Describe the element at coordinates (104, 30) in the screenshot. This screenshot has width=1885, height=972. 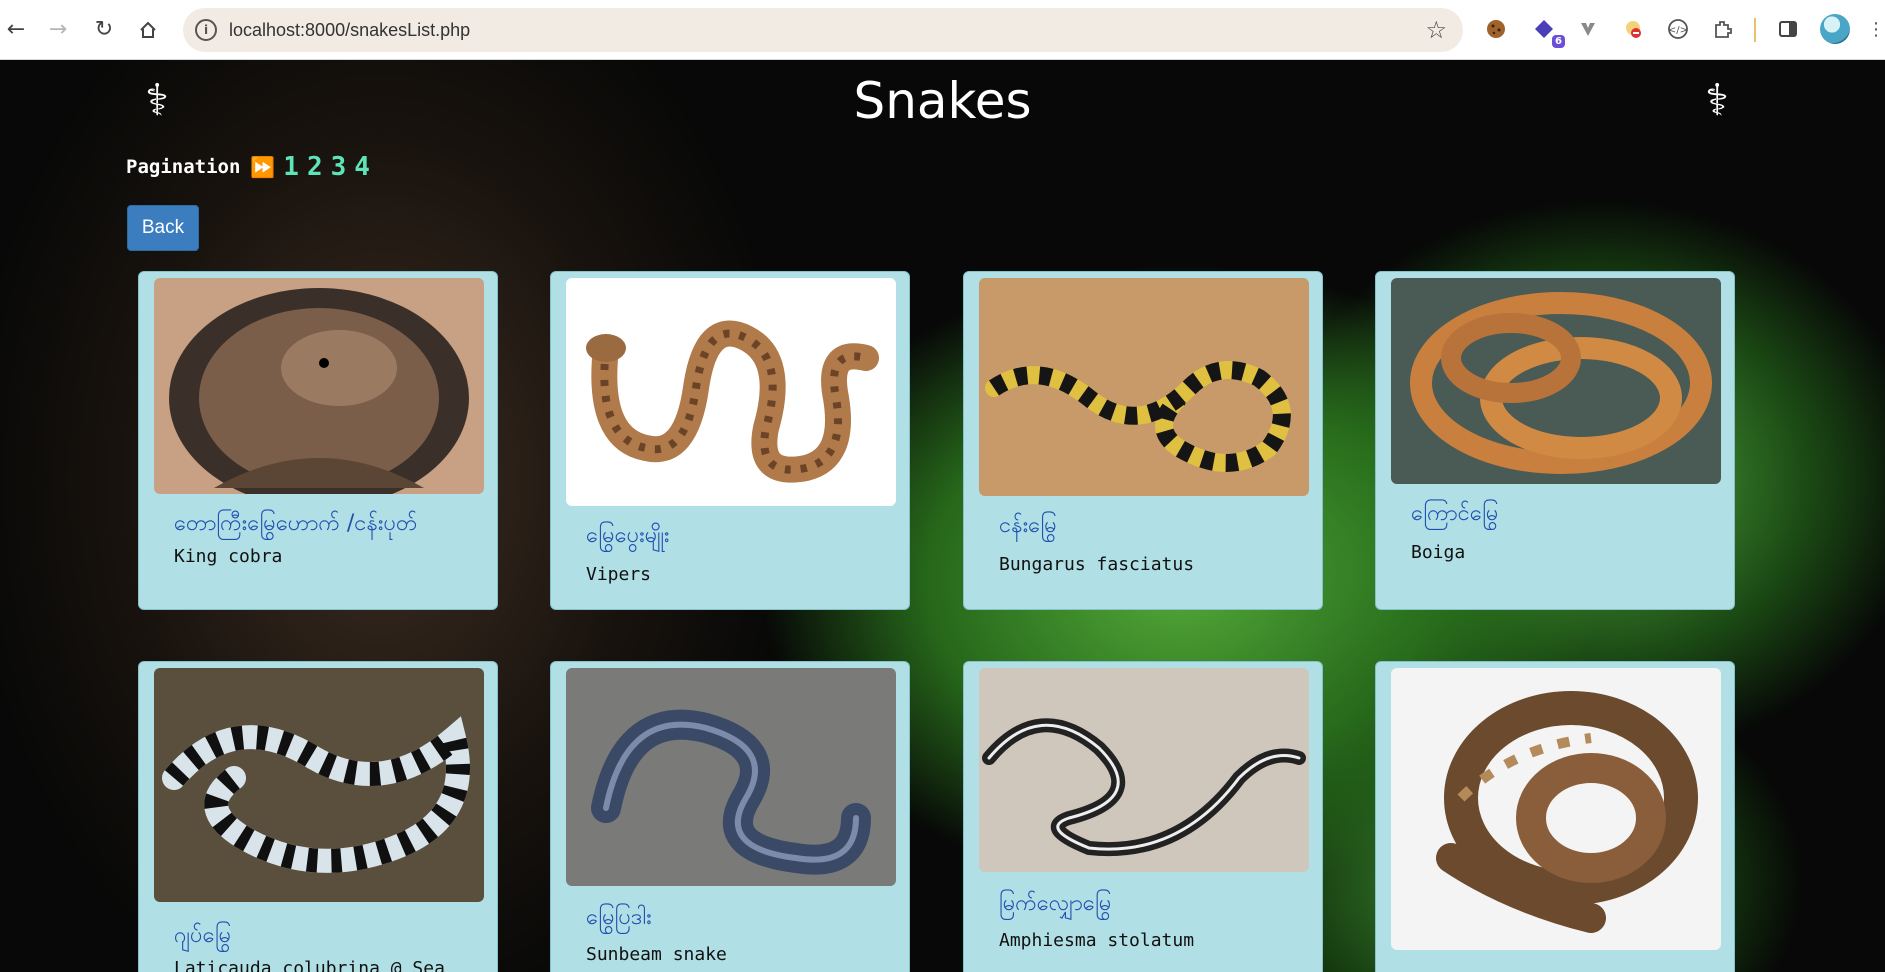
I see `reload-icon: ↻` at that location.